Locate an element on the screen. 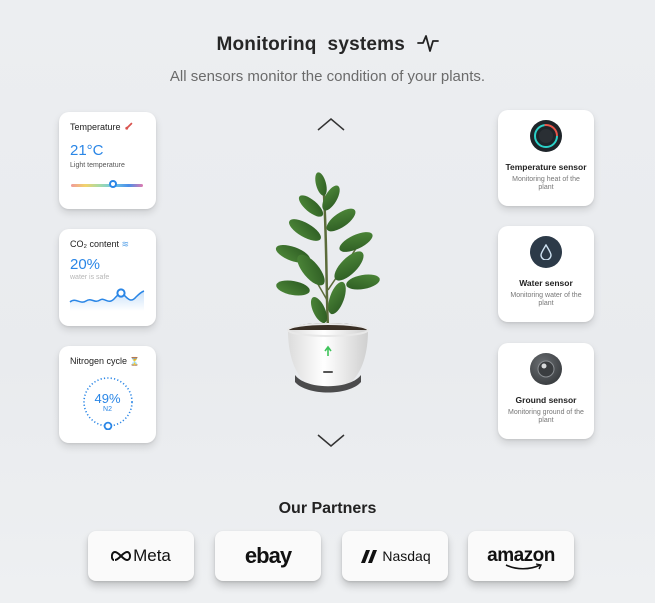  nitrogen-card-title: Nitrogen cycle is located at coordinates (99, 361).